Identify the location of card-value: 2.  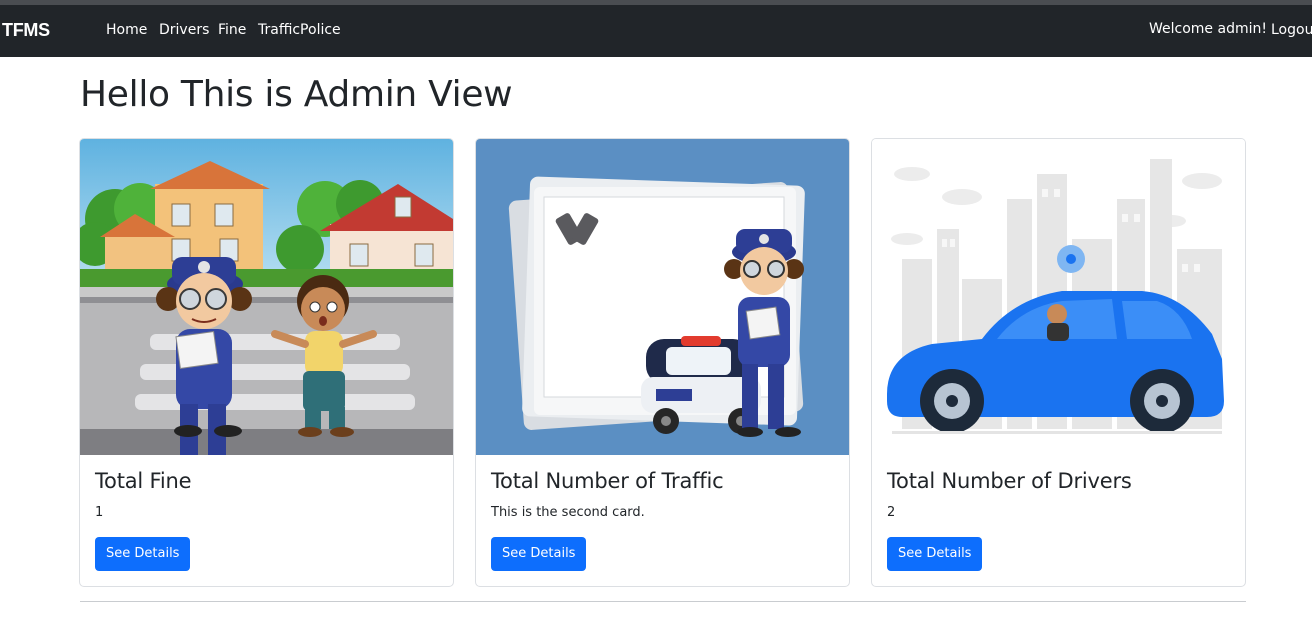
(891, 512).